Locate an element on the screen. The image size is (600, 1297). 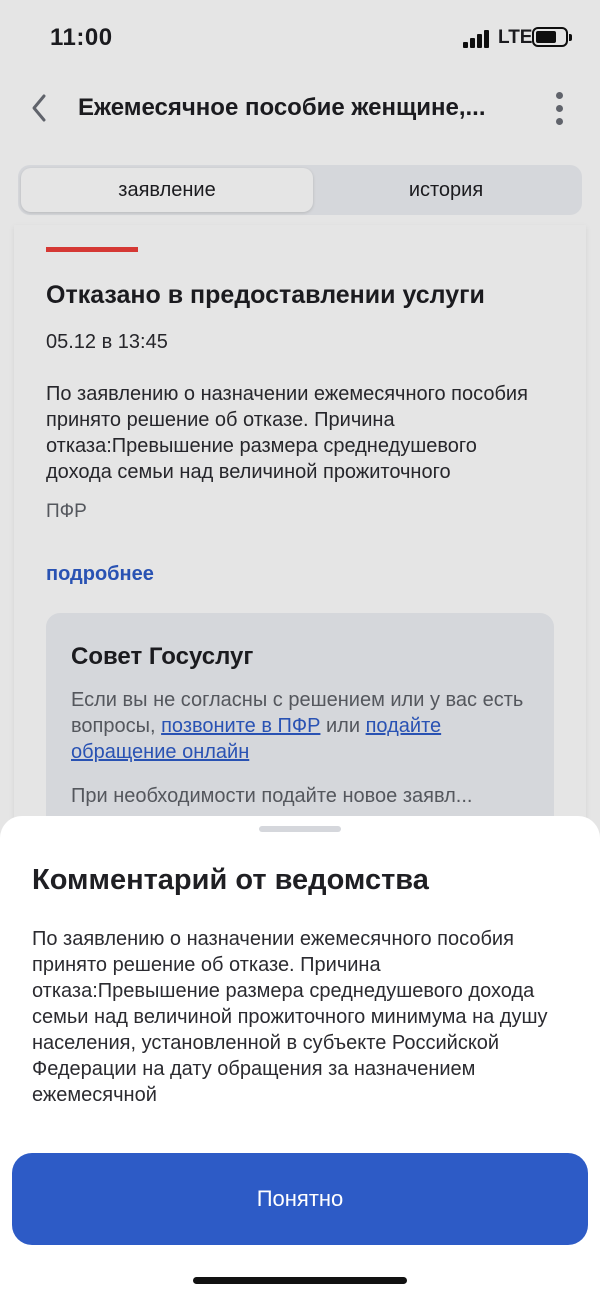
ok-button: Понятно is located at coordinates (300, 1199).